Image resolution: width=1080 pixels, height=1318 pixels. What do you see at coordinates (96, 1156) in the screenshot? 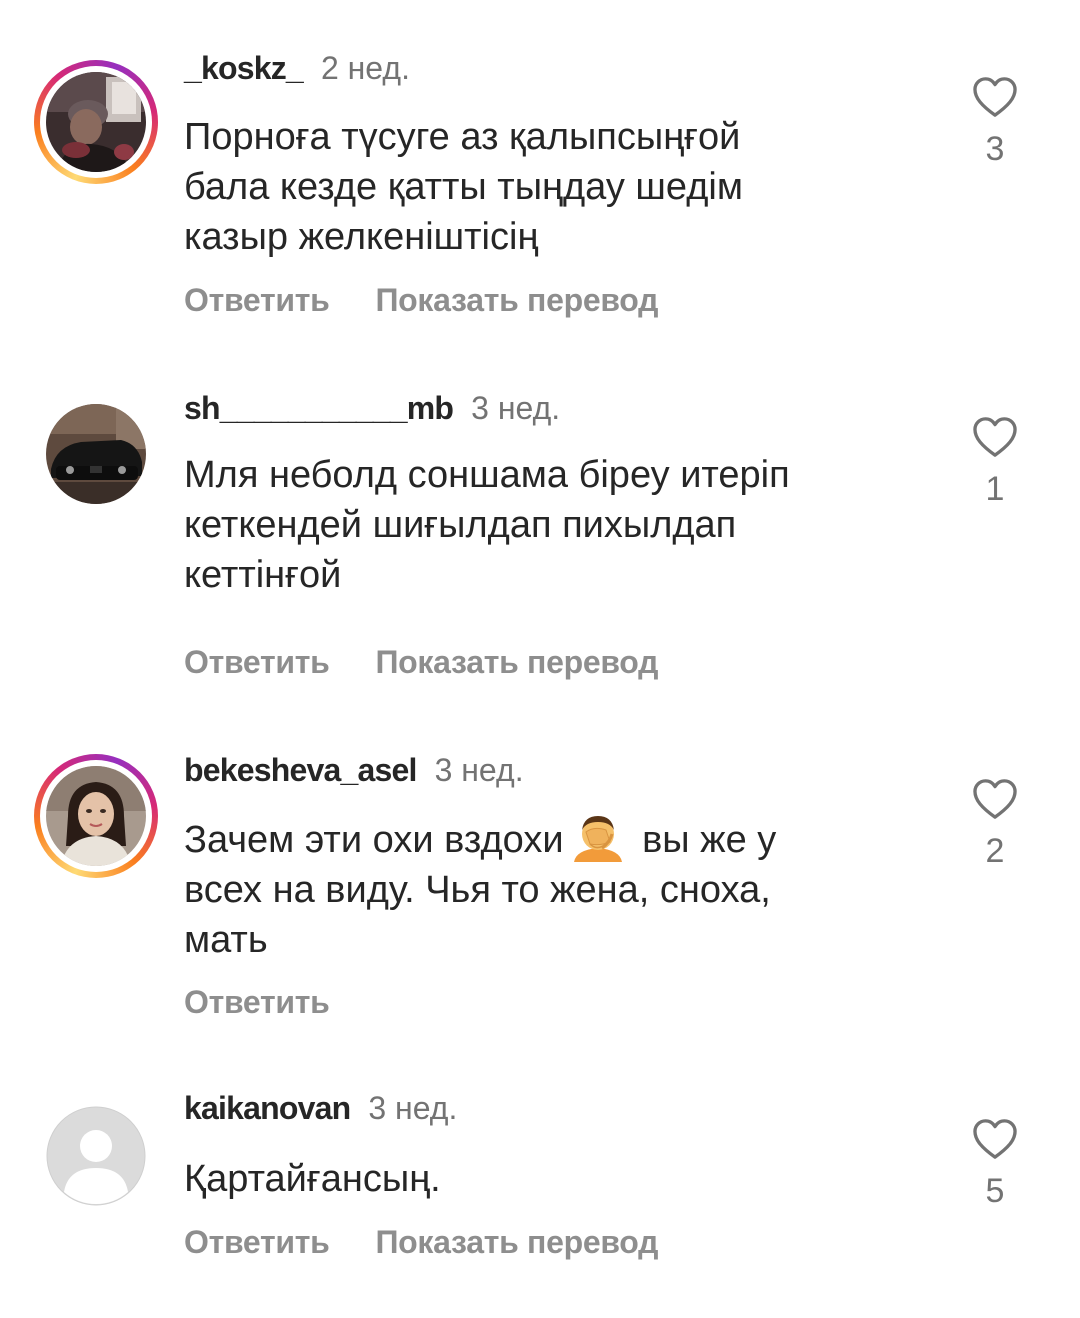
I see `default-user-avatar` at bounding box center [96, 1156].